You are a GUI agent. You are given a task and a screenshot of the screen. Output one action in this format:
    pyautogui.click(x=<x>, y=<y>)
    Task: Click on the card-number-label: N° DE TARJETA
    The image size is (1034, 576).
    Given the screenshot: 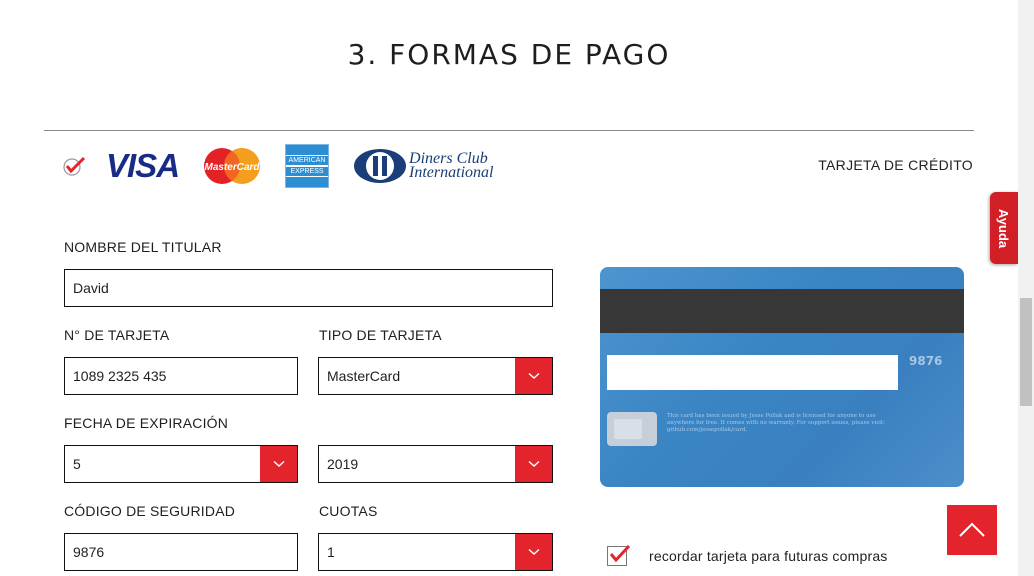 What is the action you would take?
    pyautogui.click(x=117, y=335)
    